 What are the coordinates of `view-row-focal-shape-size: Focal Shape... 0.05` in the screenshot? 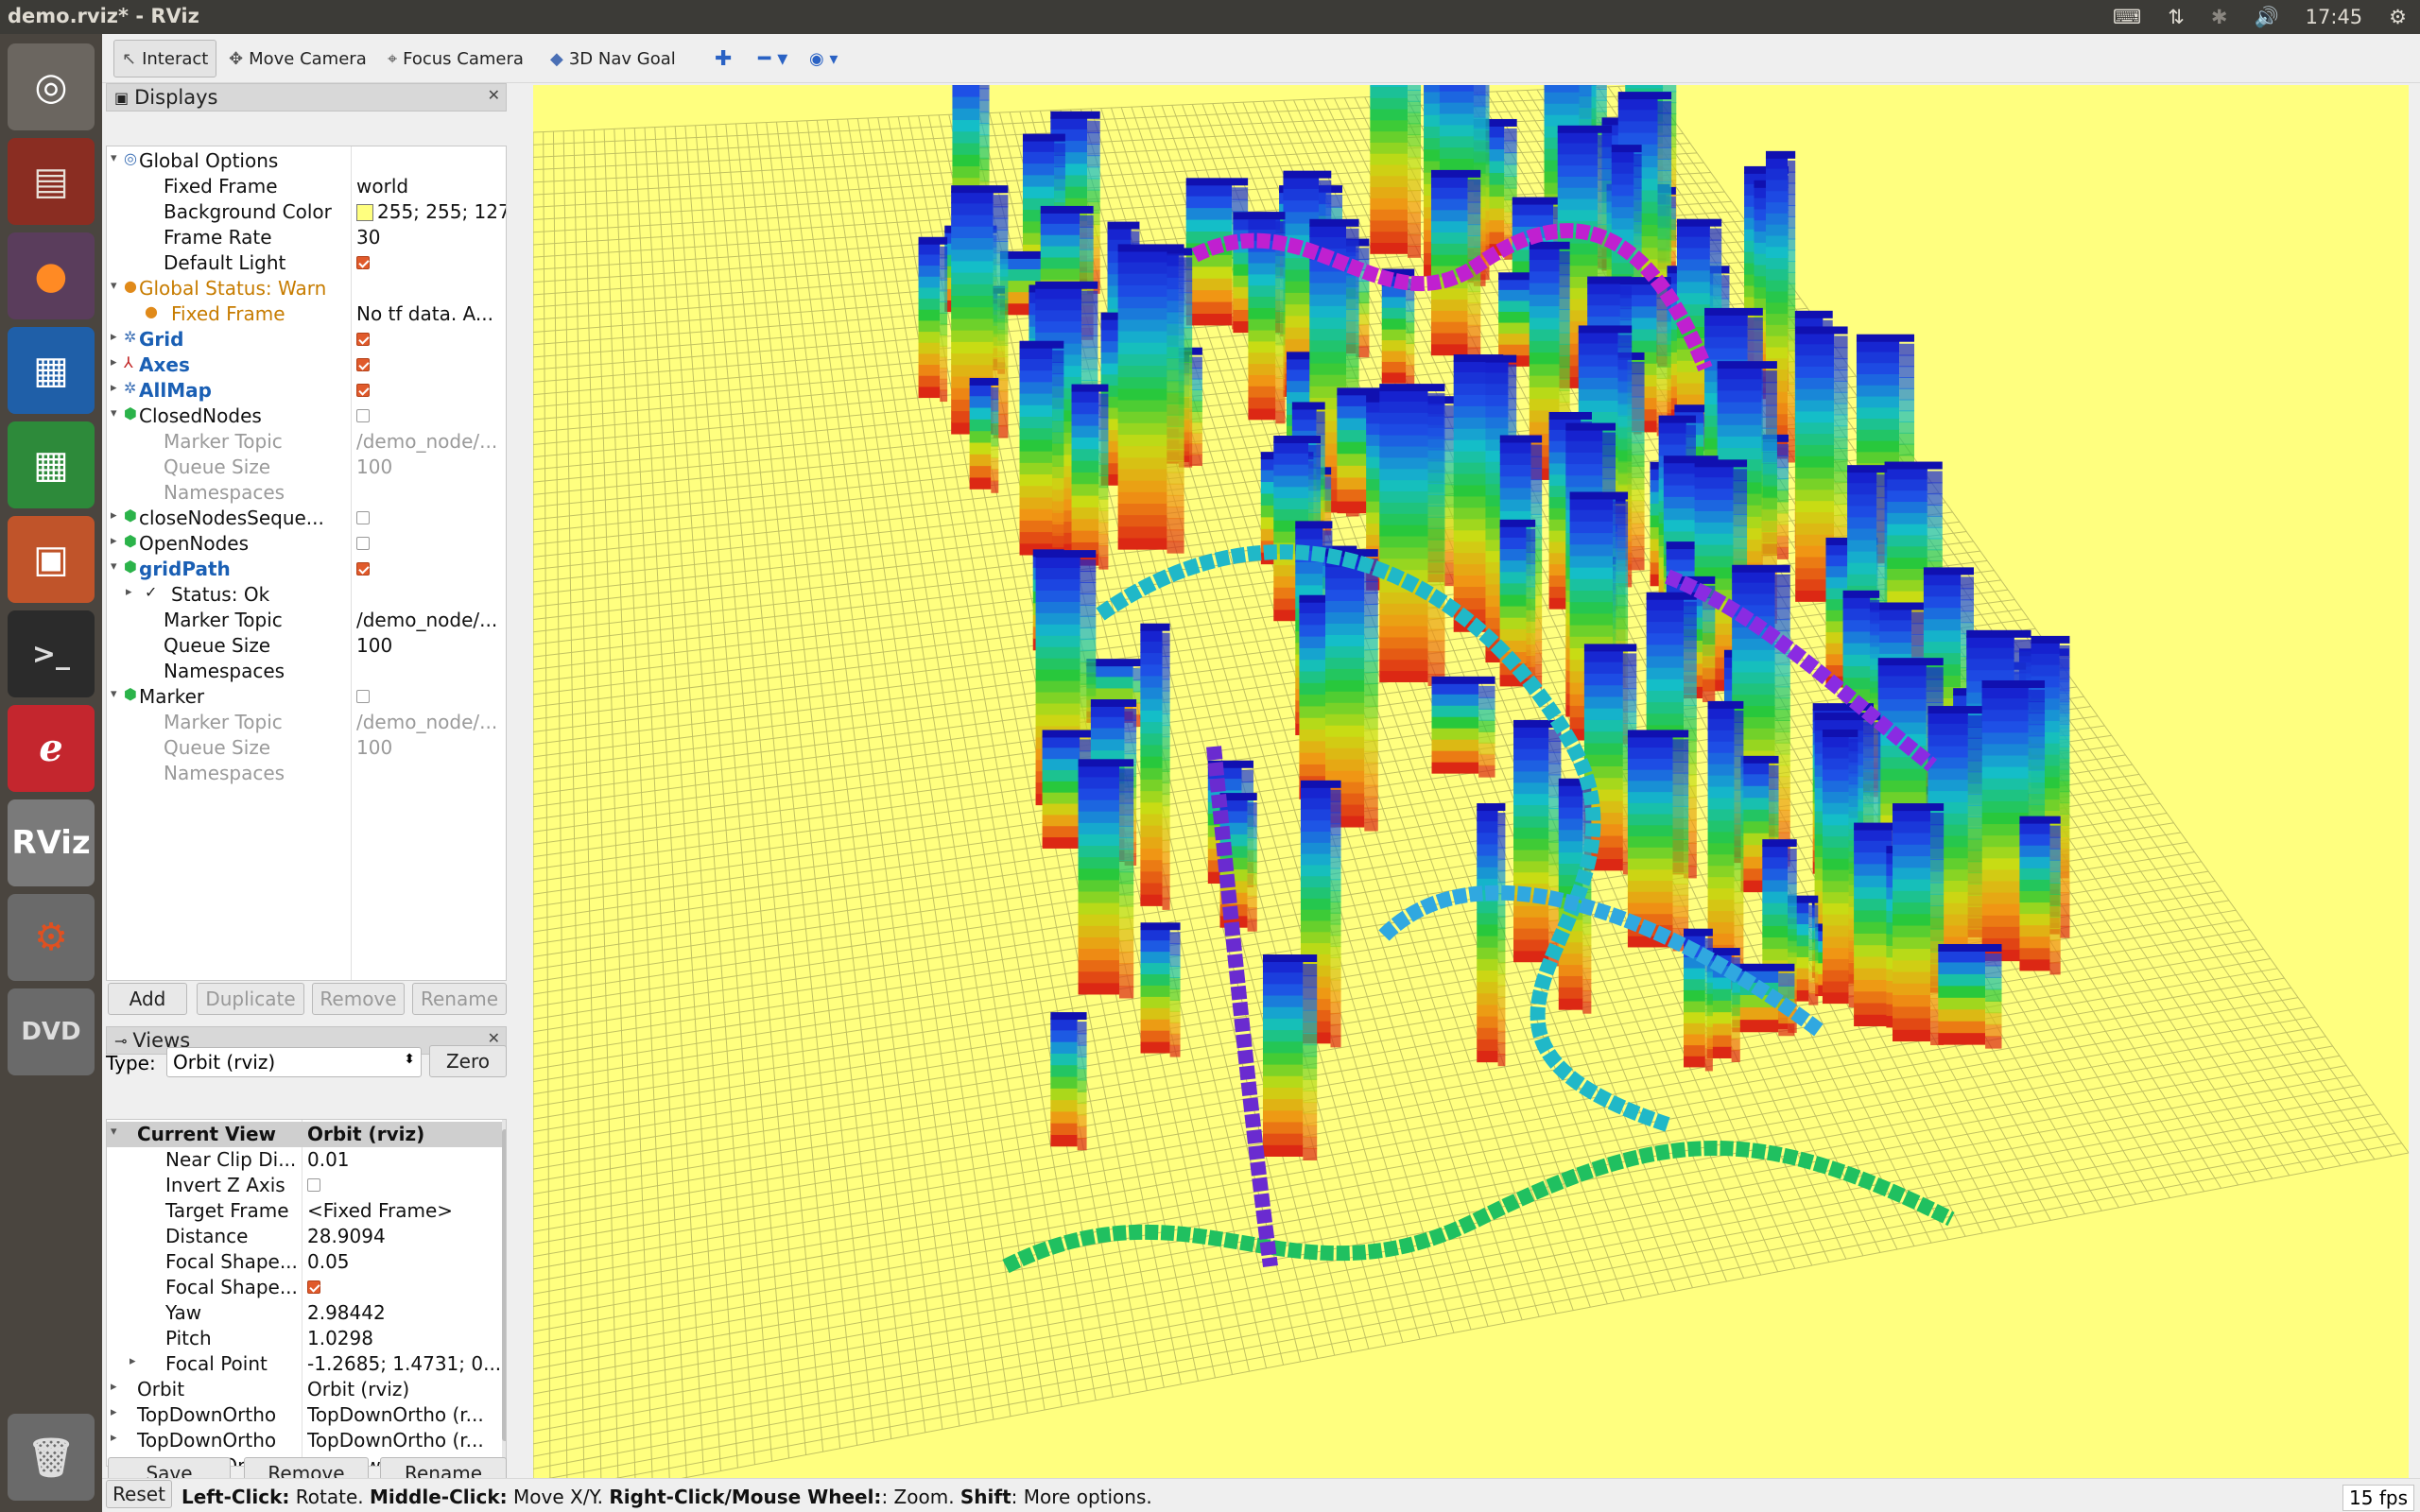 It's located at (304, 1262).